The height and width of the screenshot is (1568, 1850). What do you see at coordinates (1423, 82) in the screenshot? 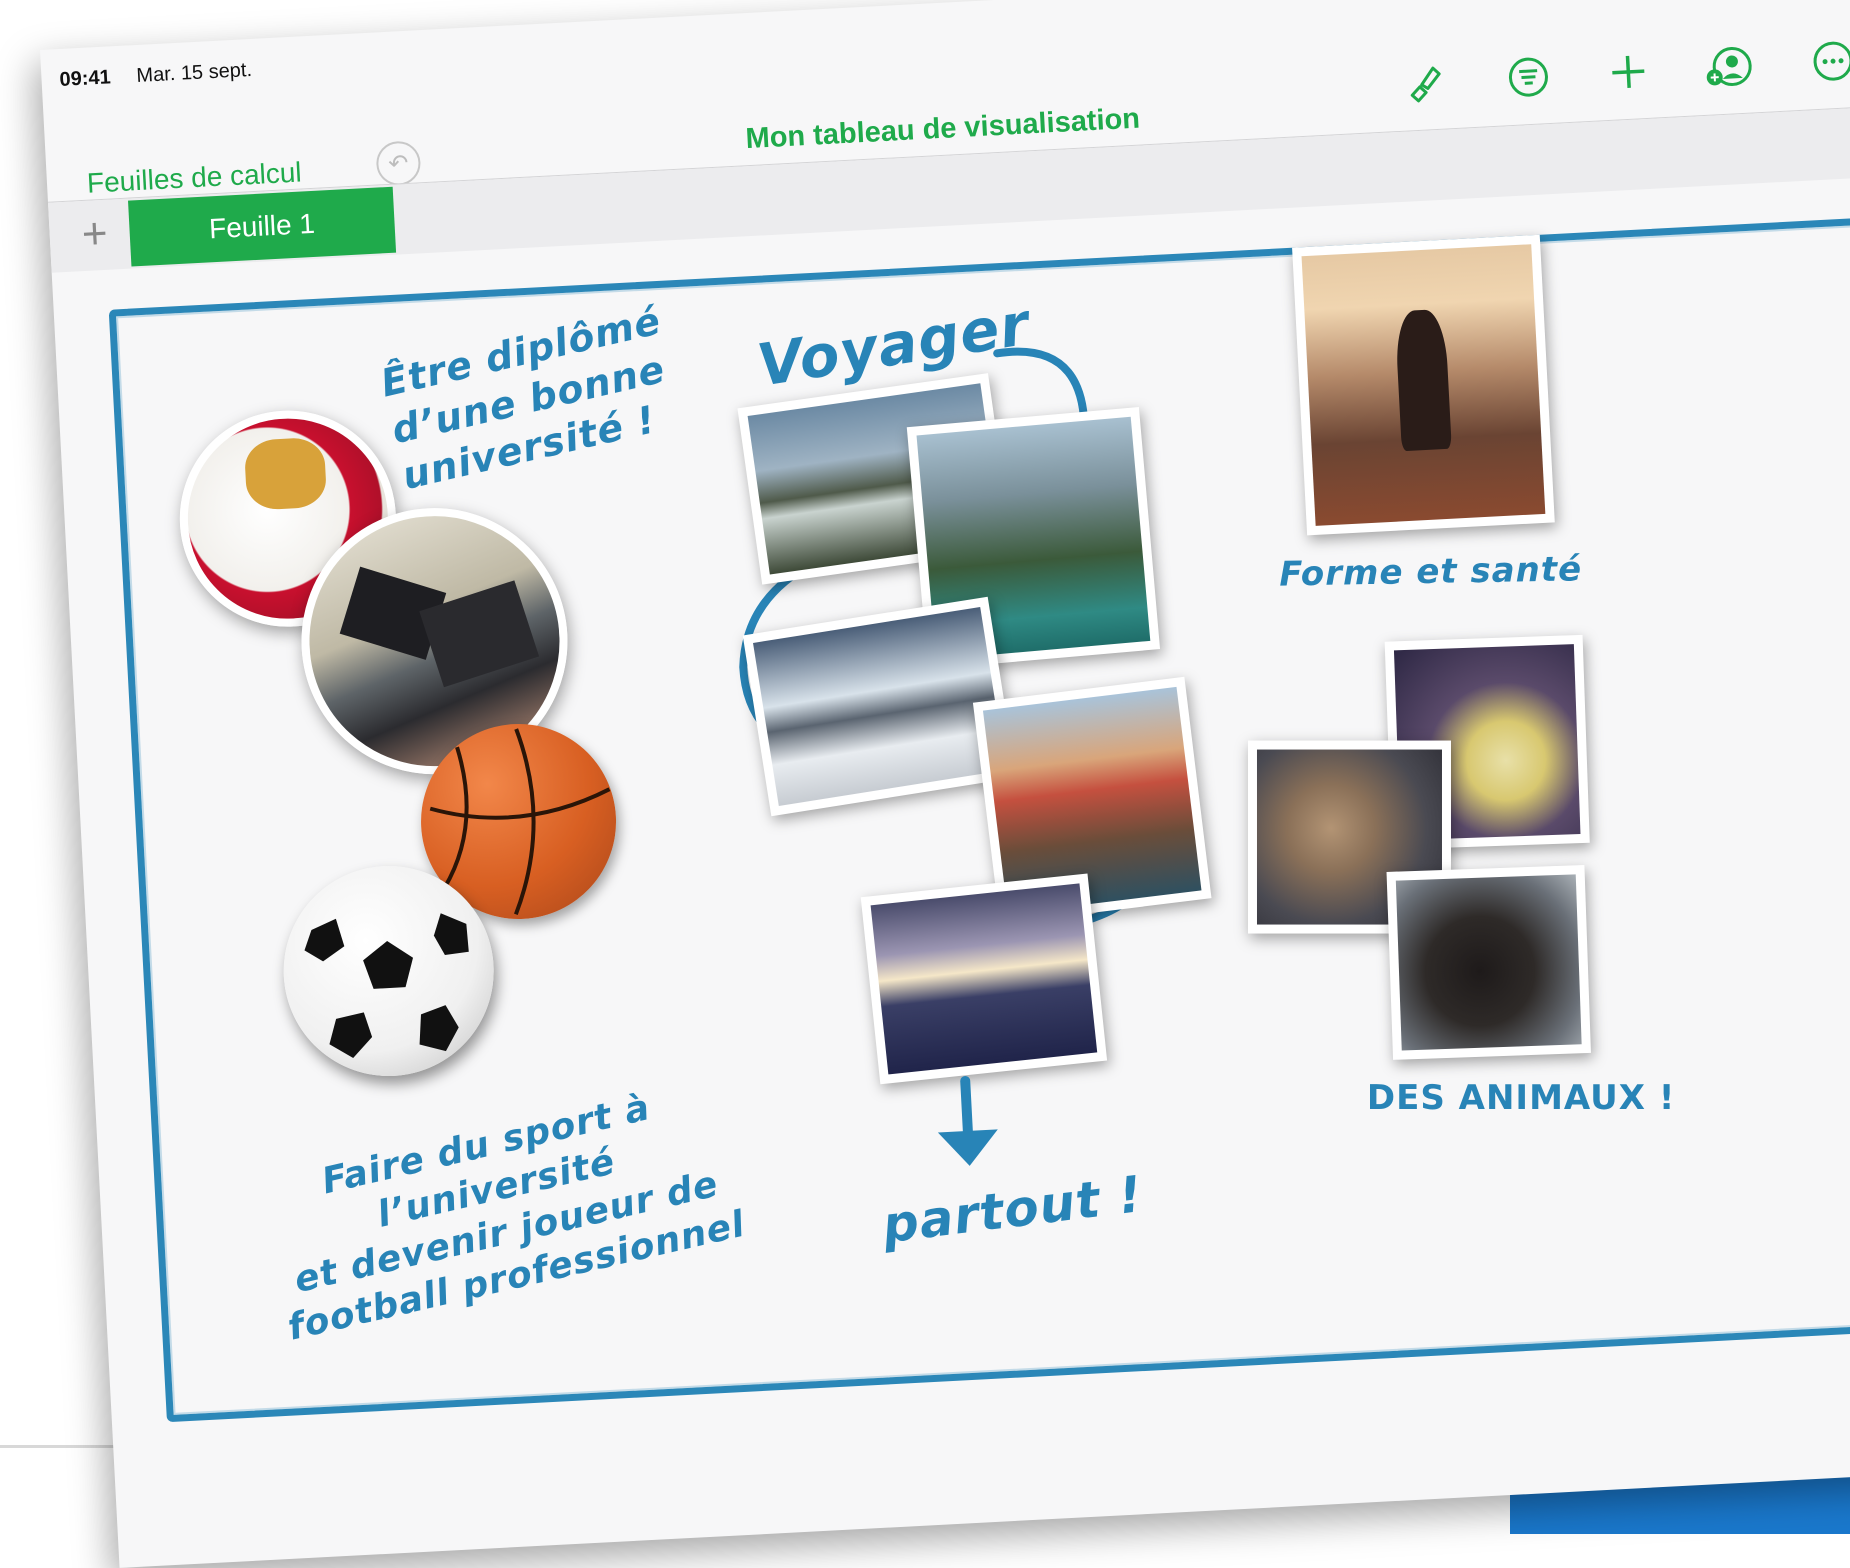
I see `paintbrush-icon` at bounding box center [1423, 82].